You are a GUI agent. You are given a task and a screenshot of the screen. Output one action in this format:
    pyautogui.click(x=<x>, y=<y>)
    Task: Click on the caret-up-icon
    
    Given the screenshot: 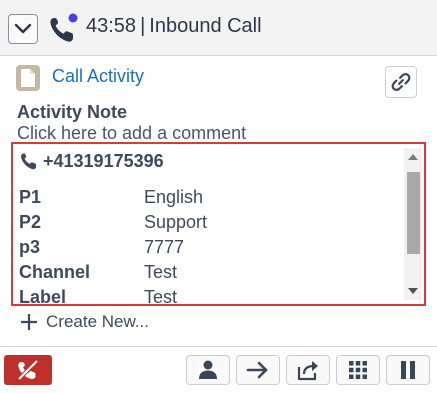 What is the action you would take?
    pyautogui.click(x=413, y=157)
    